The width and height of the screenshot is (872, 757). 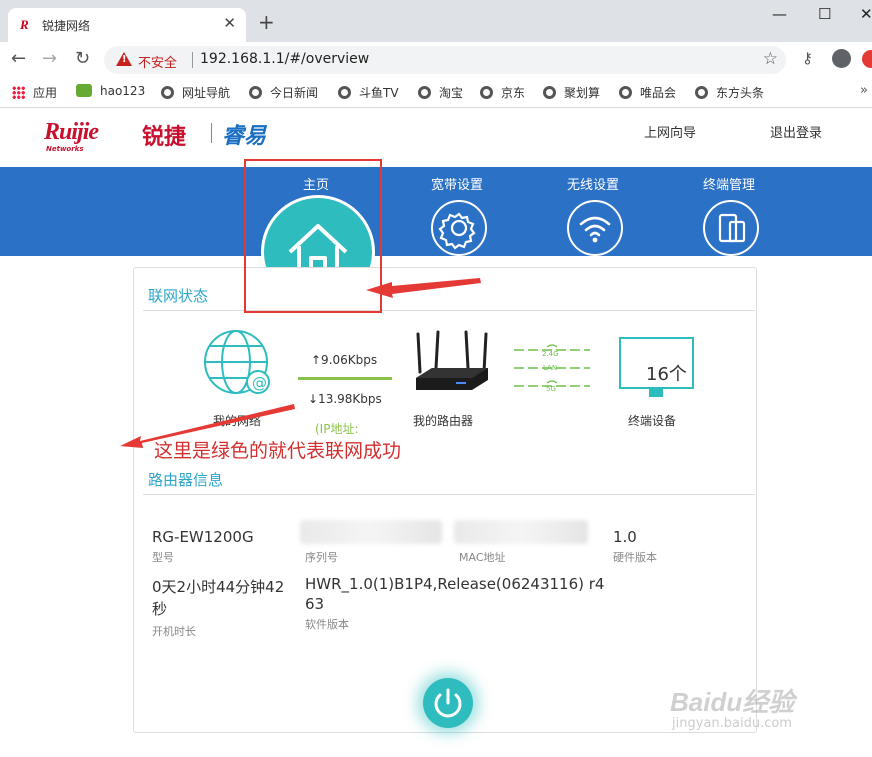 I want to click on annotation-arrows, so click(x=300, y=363).